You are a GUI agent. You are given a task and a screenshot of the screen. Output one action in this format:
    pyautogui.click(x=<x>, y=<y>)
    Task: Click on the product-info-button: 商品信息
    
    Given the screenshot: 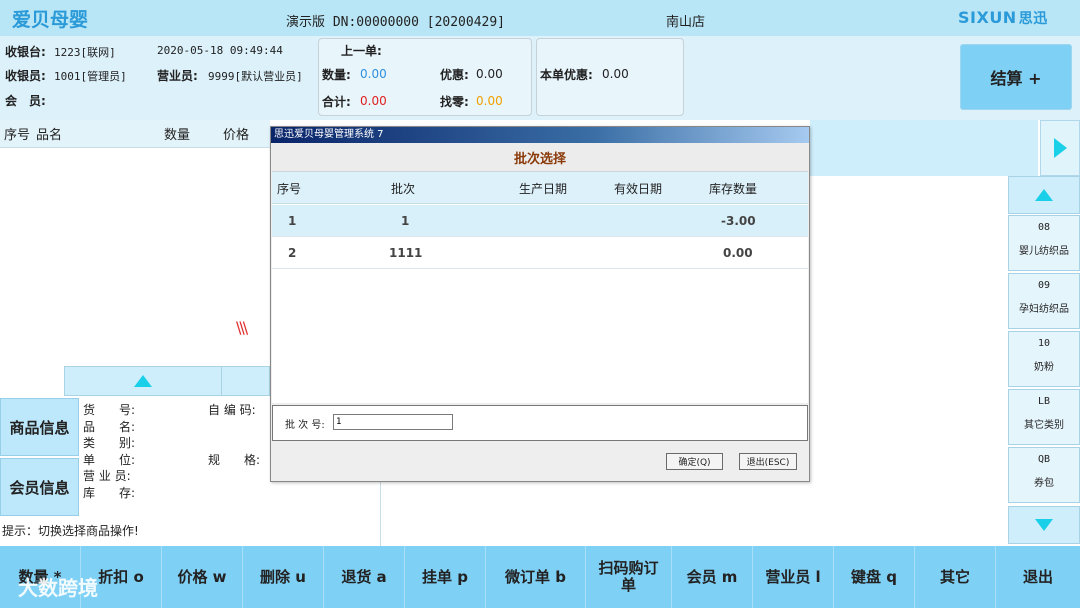 What is the action you would take?
    pyautogui.click(x=39, y=427)
    